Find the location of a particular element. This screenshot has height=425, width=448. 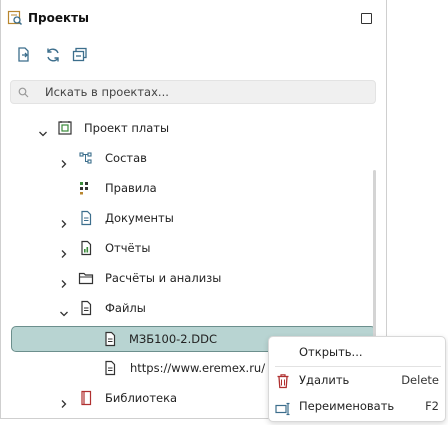

context-menu-delete: Удалить Delete is located at coordinates (357, 380).